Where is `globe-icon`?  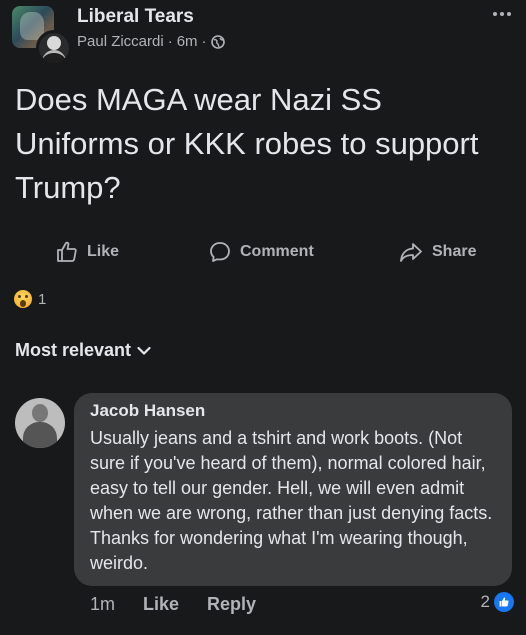
globe-icon is located at coordinates (217, 41).